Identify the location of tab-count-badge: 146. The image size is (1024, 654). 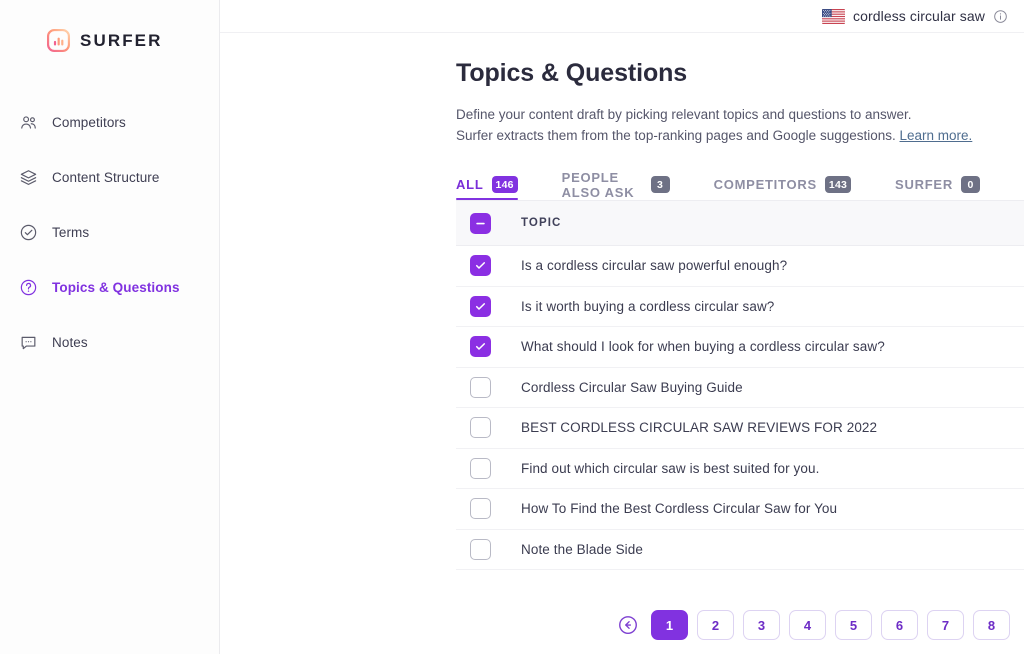
(504, 184).